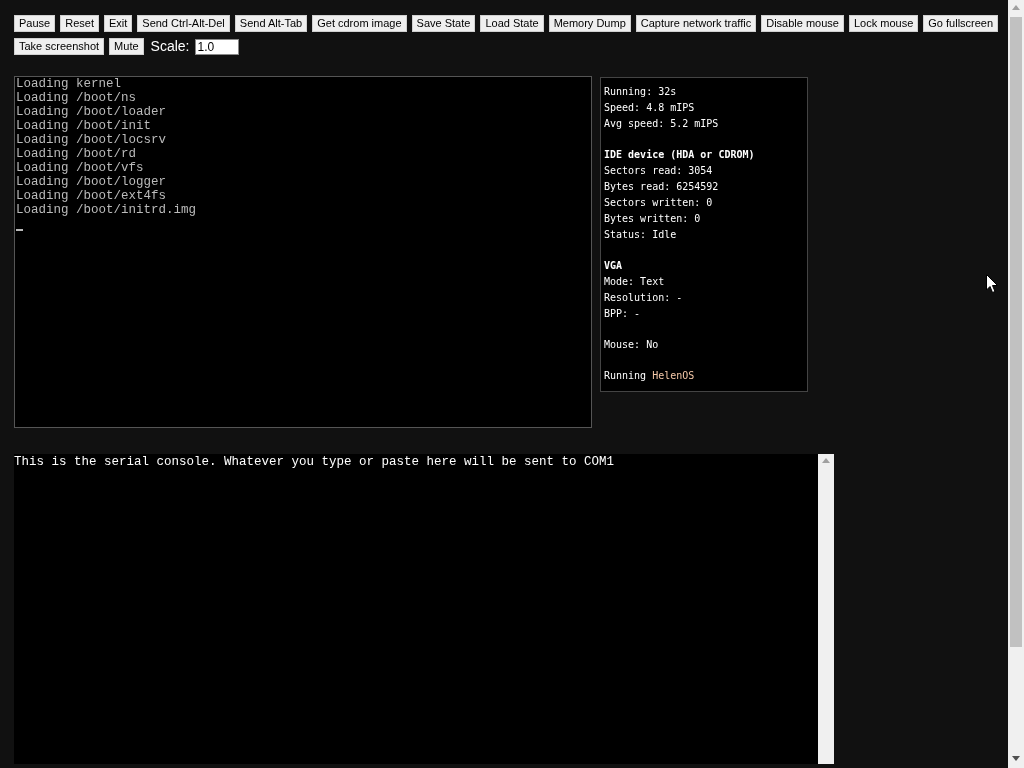 The width and height of the screenshot is (1024, 768). I want to click on console-line: Loading /boot/logger, so click(91, 182).